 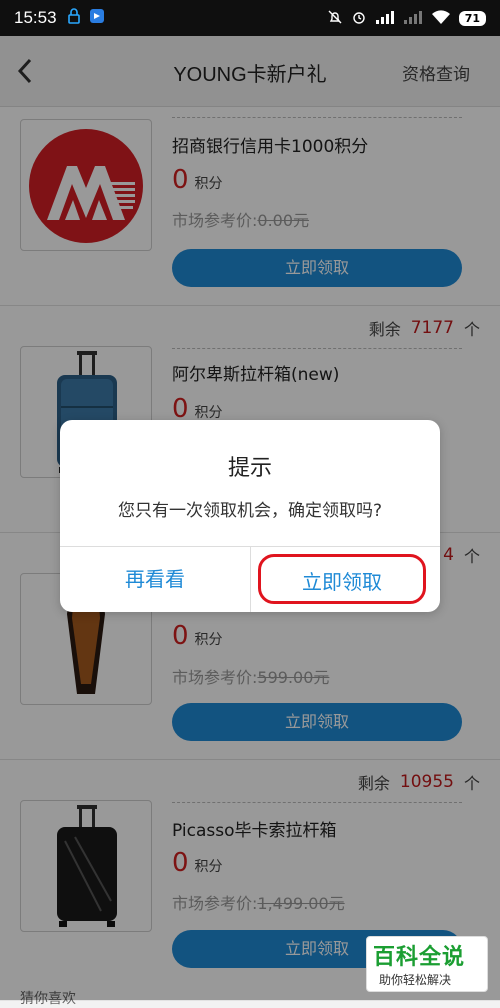 What do you see at coordinates (427, 964) in the screenshot?
I see `baike-watermark-logo: 百科全说 助你轻松解决` at bounding box center [427, 964].